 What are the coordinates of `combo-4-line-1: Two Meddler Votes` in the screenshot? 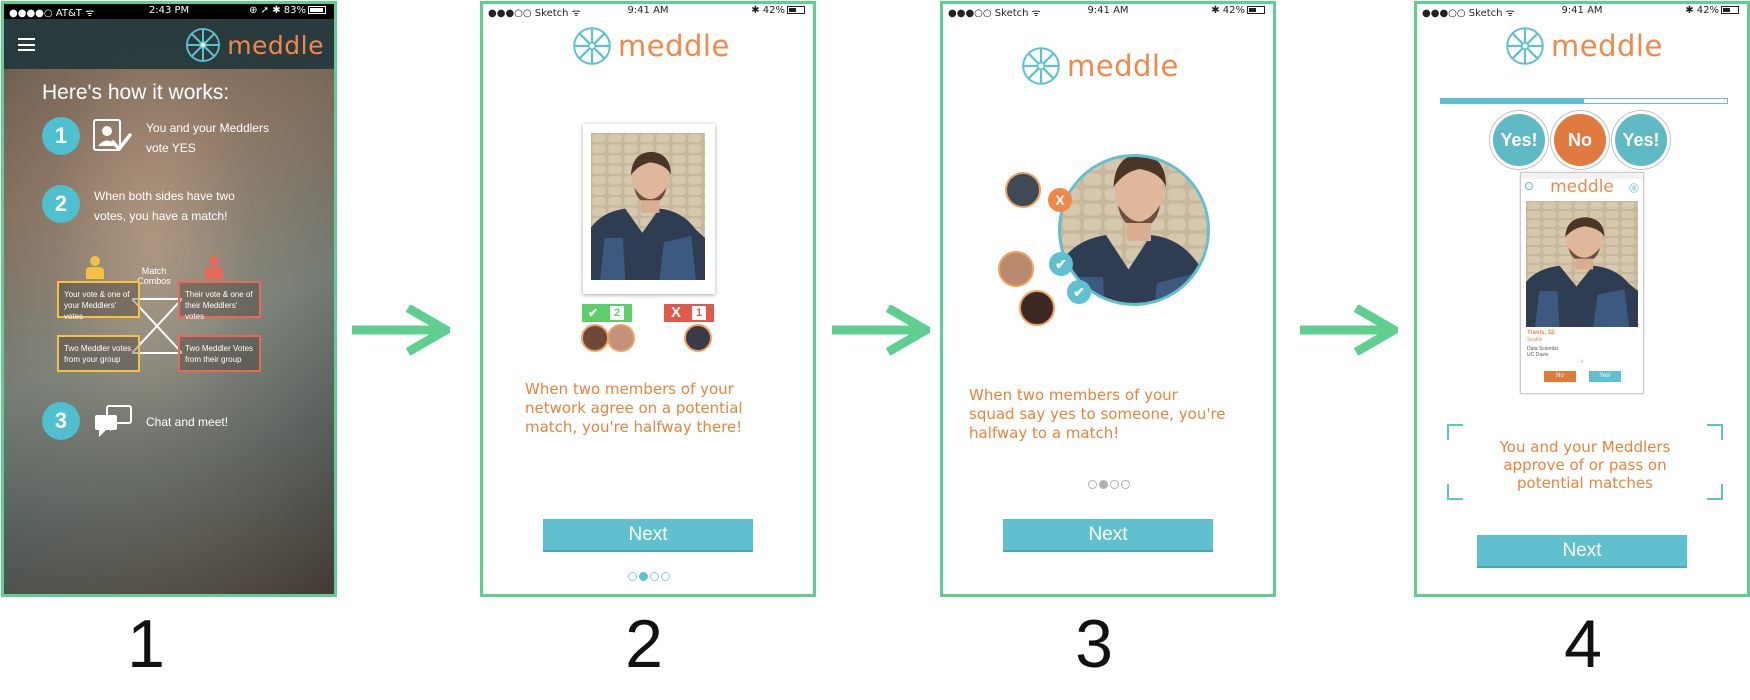 It's located at (219, 348).